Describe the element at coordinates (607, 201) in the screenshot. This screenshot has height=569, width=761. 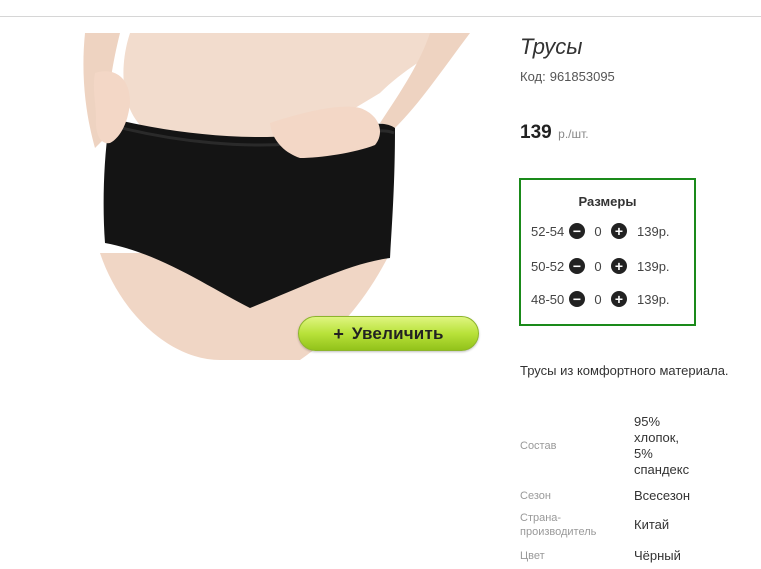
I see `size-selector-title: Размеры` at that location.